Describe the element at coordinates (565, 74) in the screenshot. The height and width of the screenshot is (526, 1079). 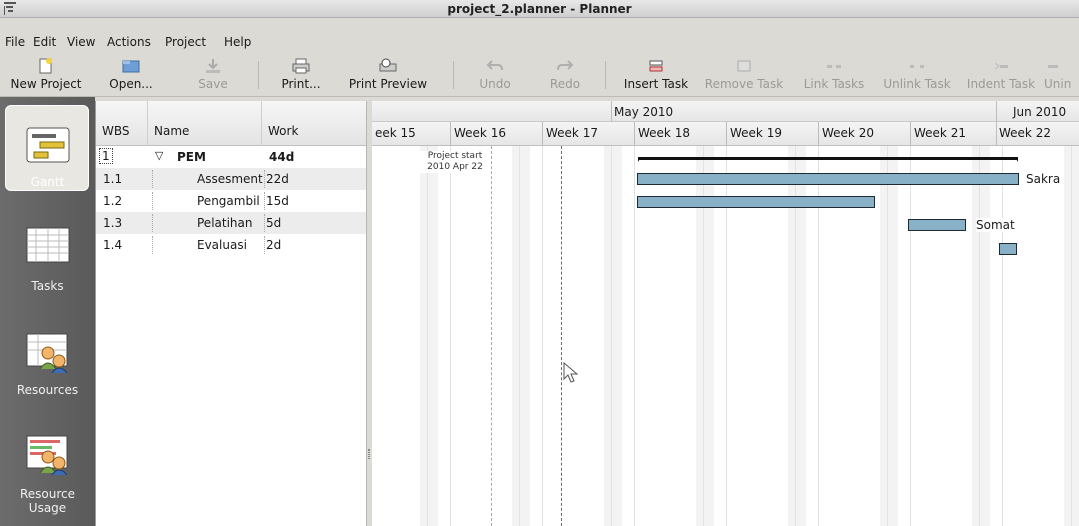
I see `redo-button: Redo` at that location.